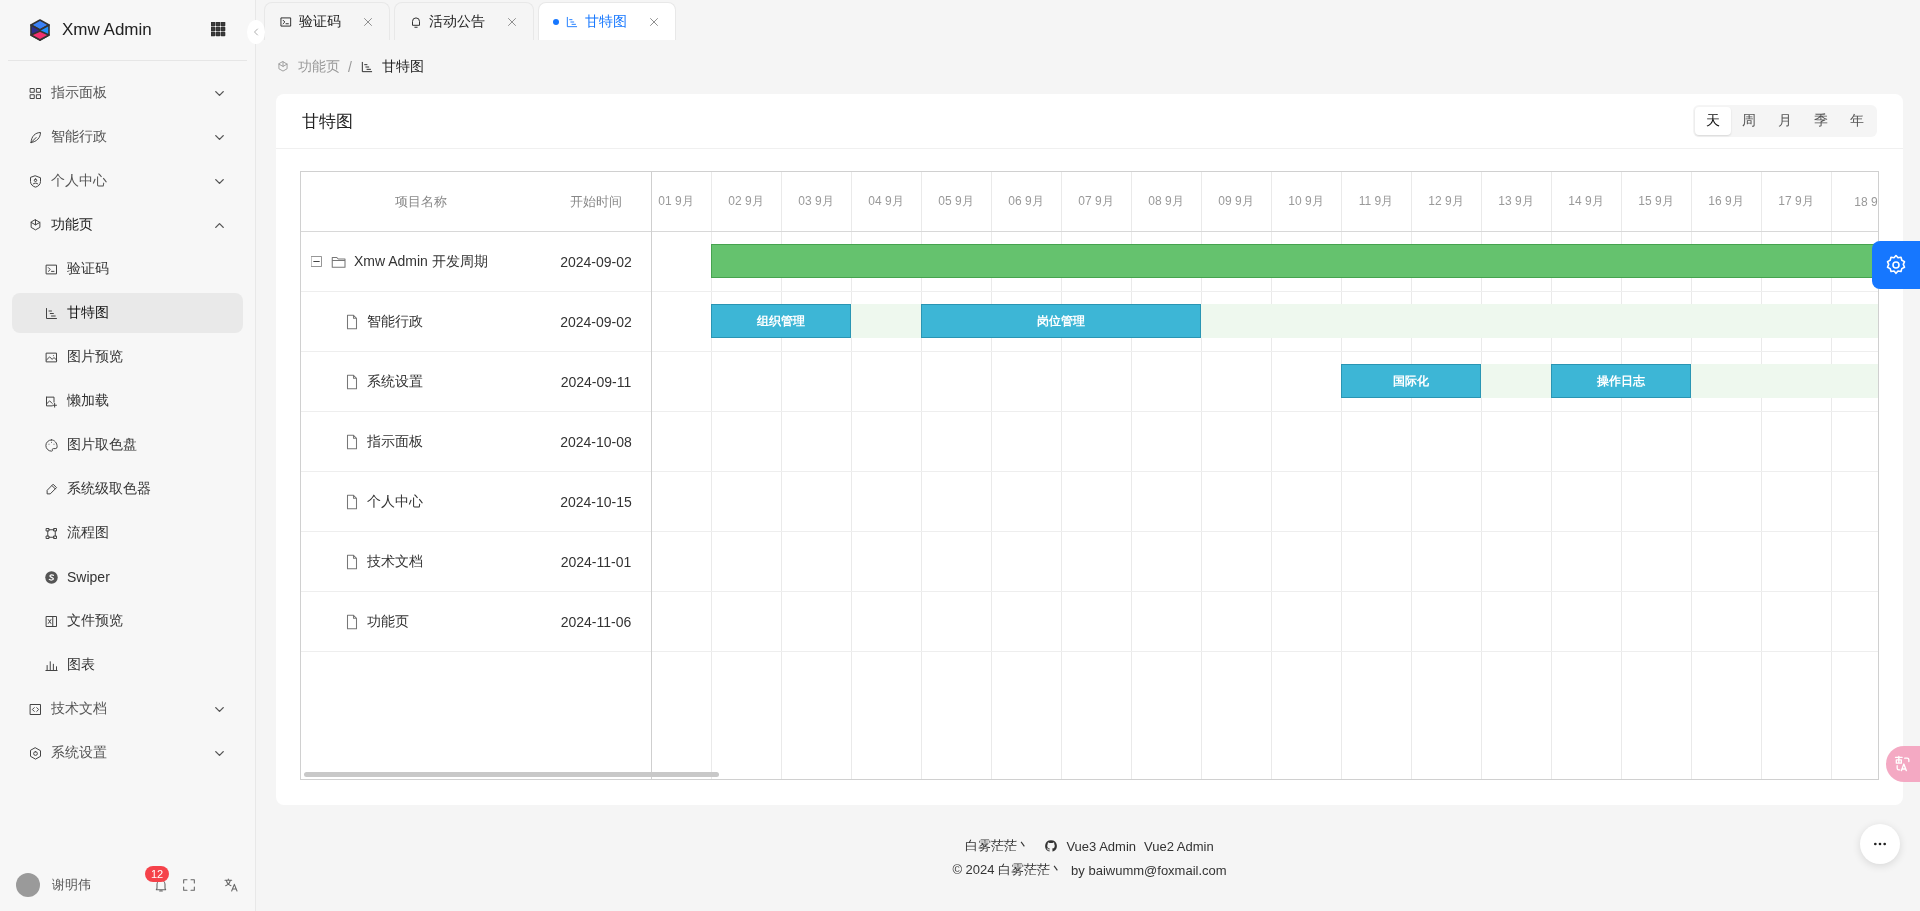  What do you see at coordinates (127, 137) in the screenshot?
I see `menu-item: 智能行政` at bounding box center [127, 137].